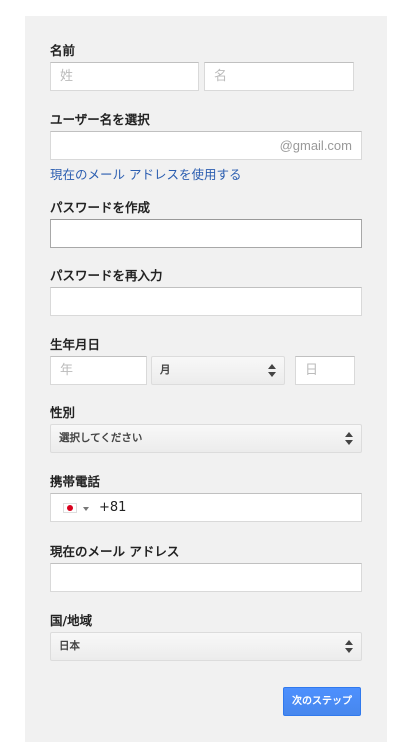 The height and width of the screenshot is (756, 409). Describe the element at coordinates (206, 301) in the screenshot. I see `password-confirm-input` at that location.